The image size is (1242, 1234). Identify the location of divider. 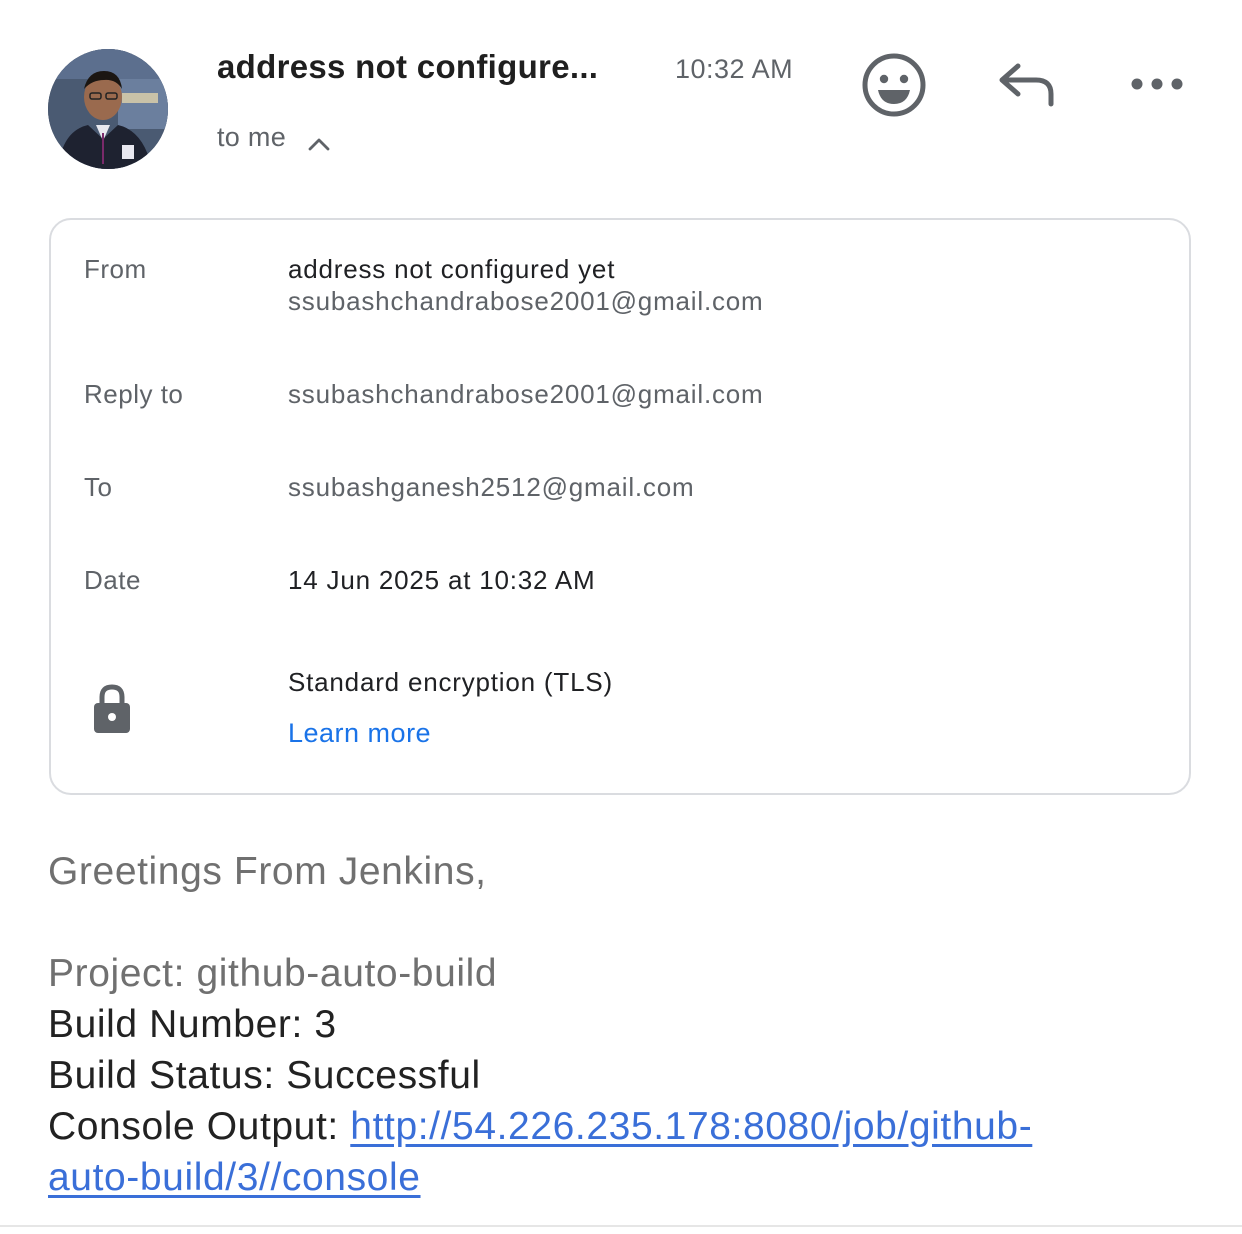
(621, 1226).